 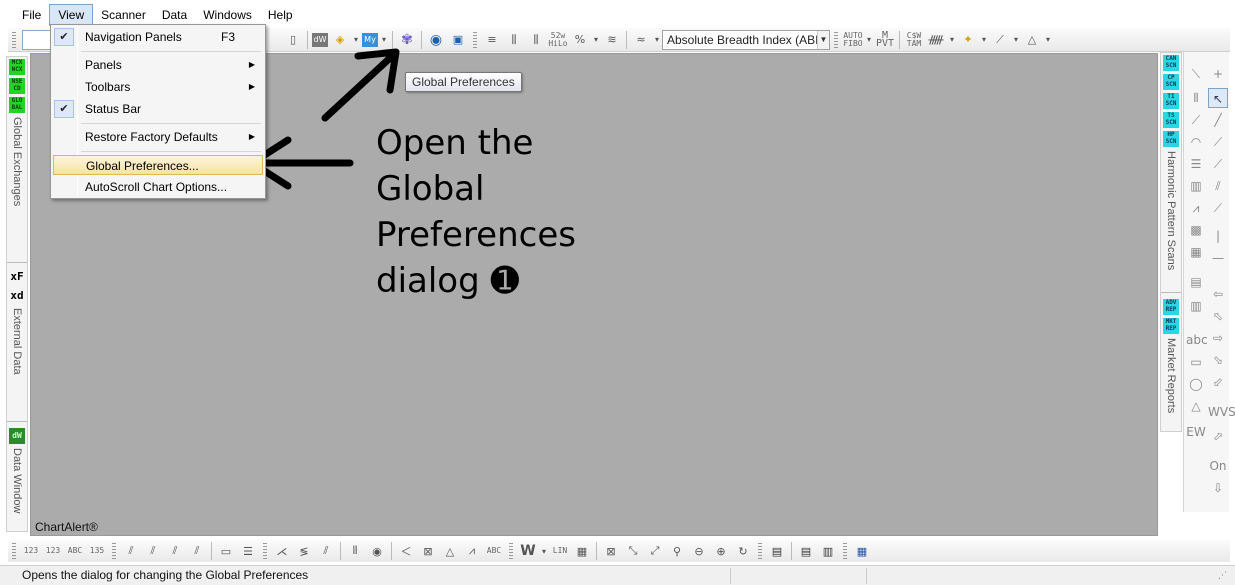 What do you see at coordinates (131, 551) in the screenshot?
I see `fibonacci-icon: ⫽` at bounding box center [131, 551].